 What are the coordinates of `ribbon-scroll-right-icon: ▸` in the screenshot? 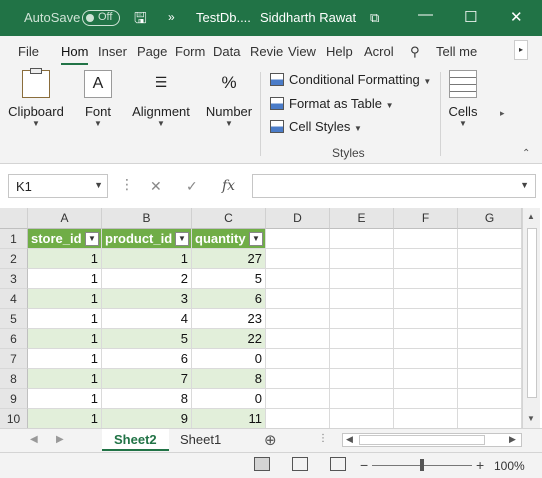 It's located at (502, 113).